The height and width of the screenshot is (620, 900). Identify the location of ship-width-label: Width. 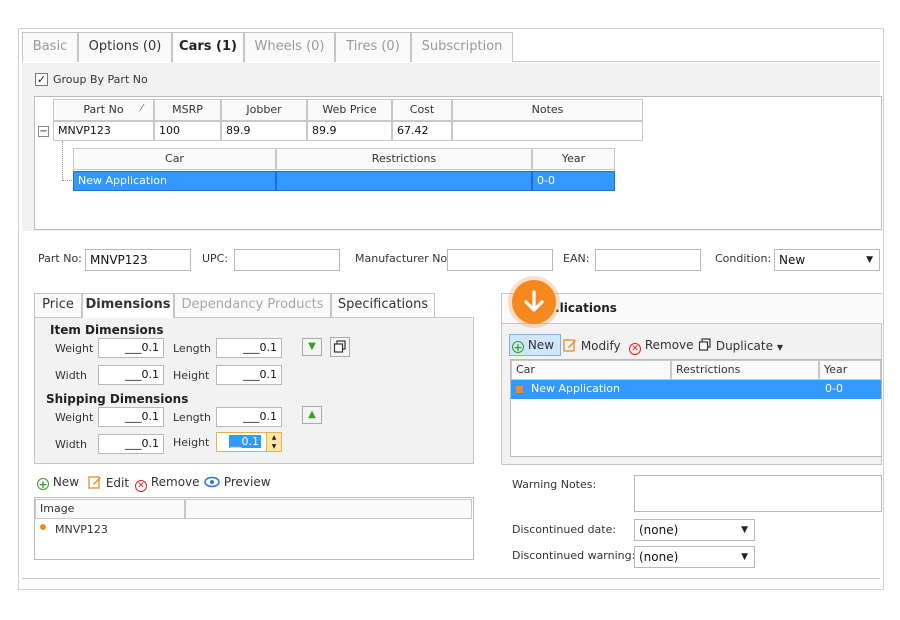
(71, 444).